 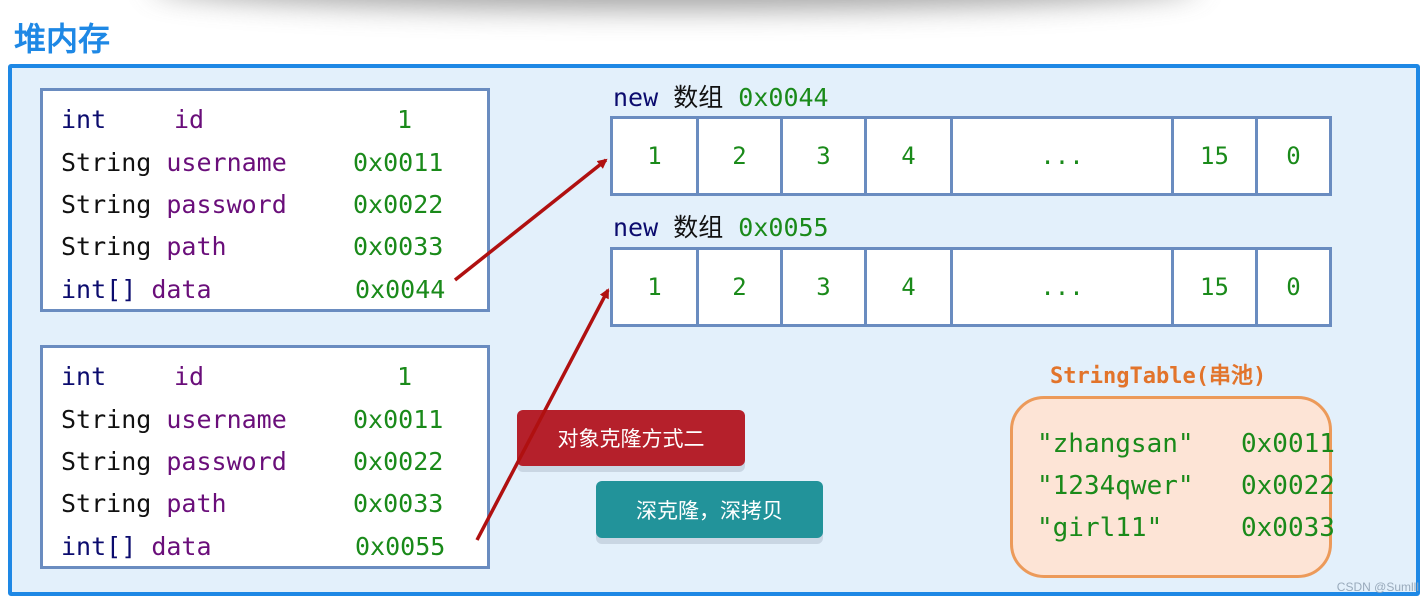 What do you see at coordinates (1186, 486) in the screenshot?
I see `string-pool-entry: "1234qwer" 0x0022` at bounding box center [1186, 486].